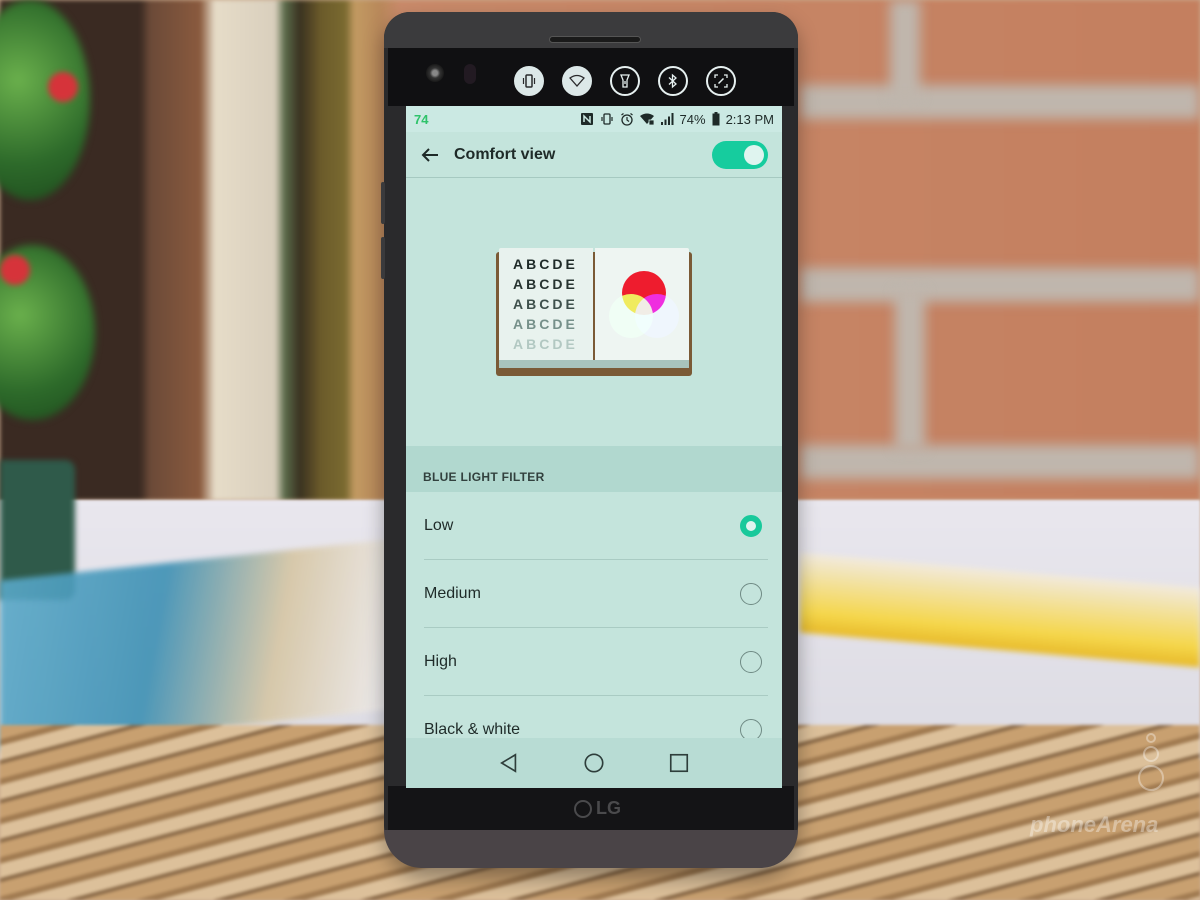 The image size is (1200, 900). I want to click on vibrate-toggle, so click(529, 81).